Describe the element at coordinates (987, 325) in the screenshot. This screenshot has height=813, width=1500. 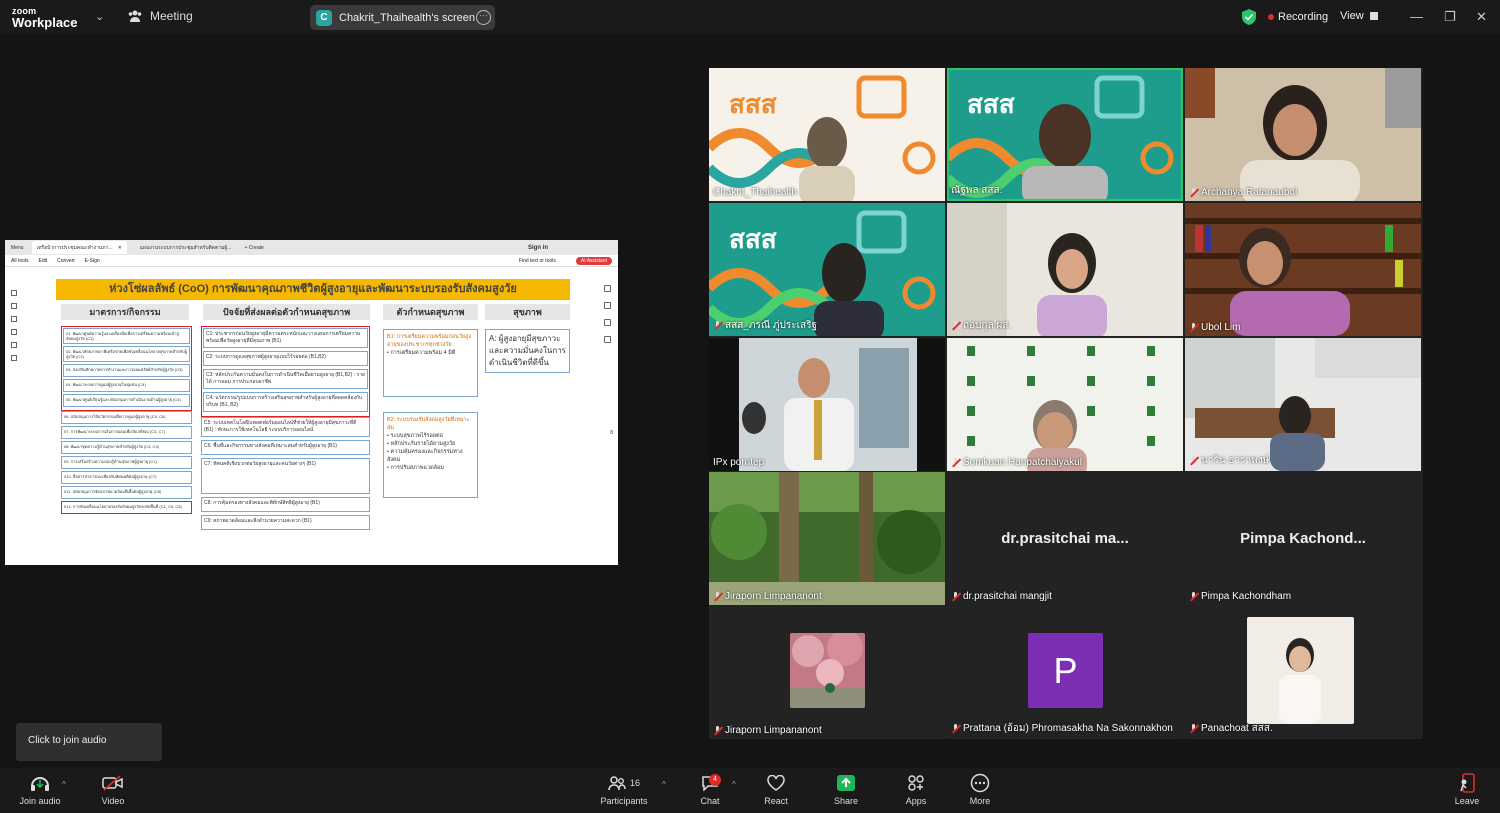
I see `participant-name-text: ถอบกุล ผส.` at that location.